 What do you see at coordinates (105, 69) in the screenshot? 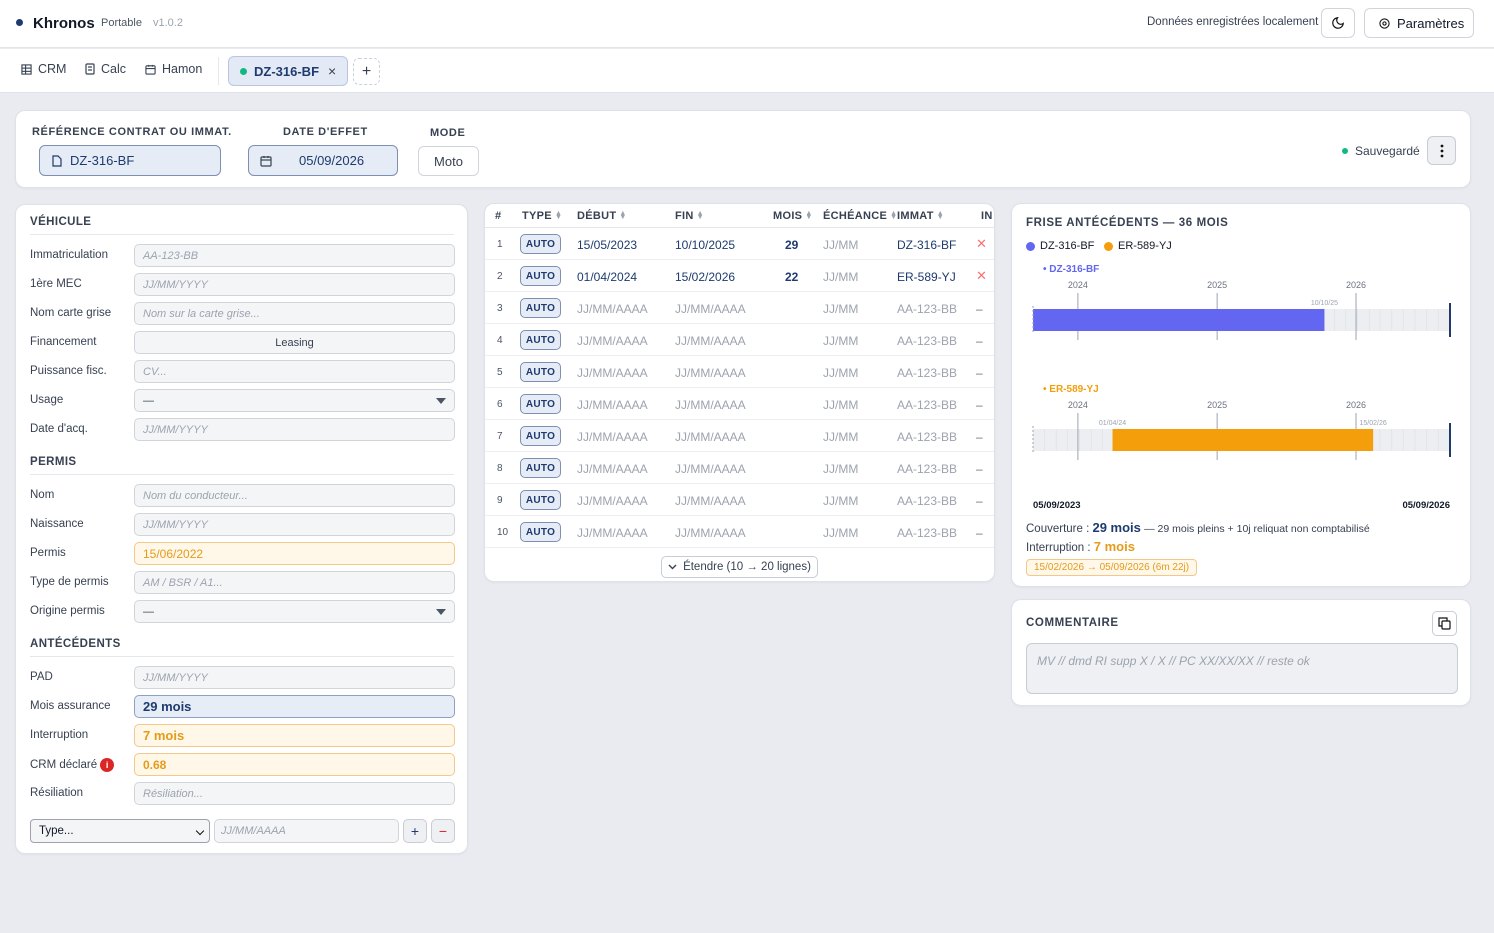
I see `tab-calc: Calc` at bounding box center [105, 69].